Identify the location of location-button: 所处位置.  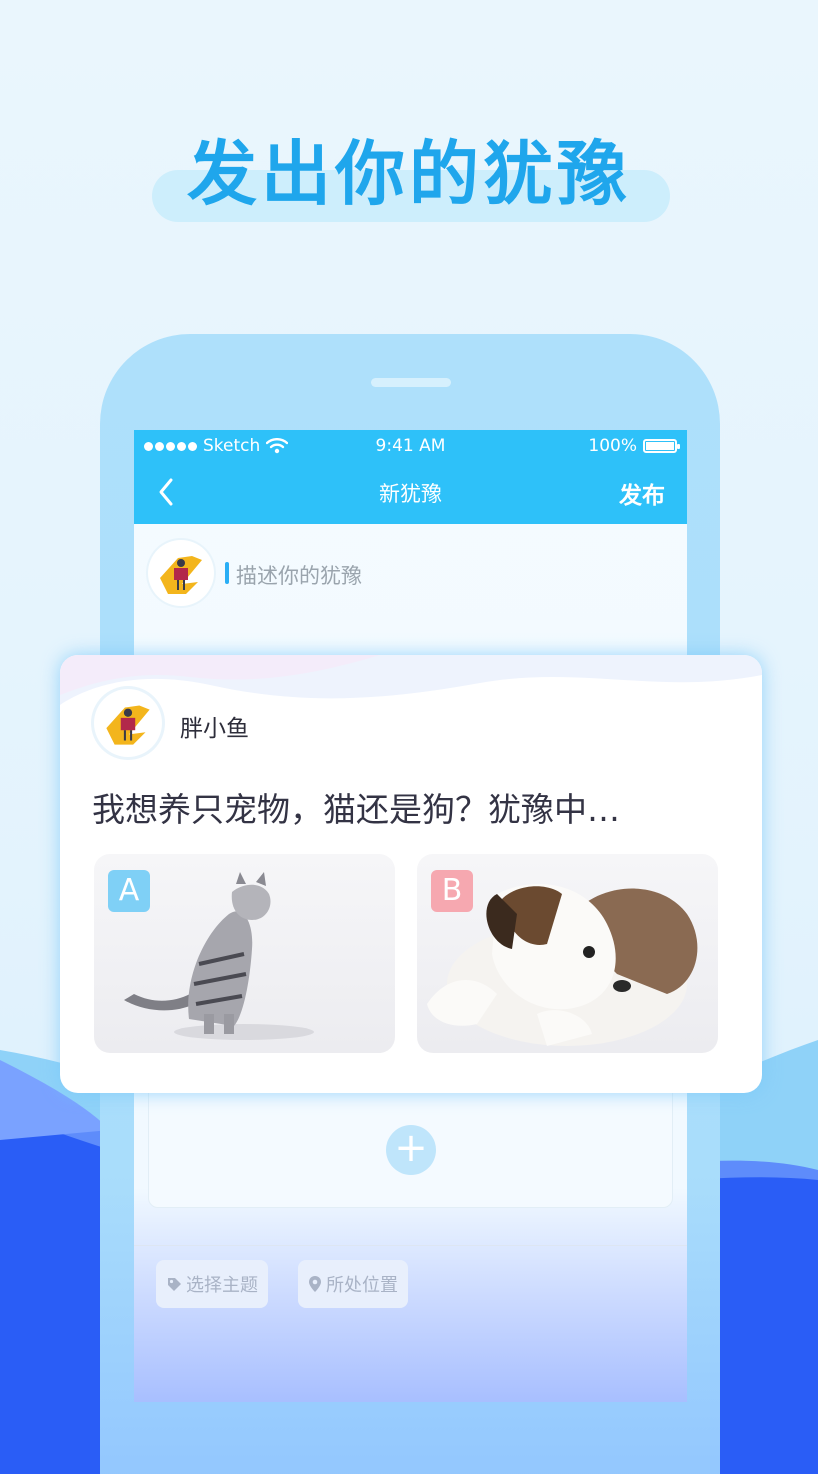
(353, 1284).